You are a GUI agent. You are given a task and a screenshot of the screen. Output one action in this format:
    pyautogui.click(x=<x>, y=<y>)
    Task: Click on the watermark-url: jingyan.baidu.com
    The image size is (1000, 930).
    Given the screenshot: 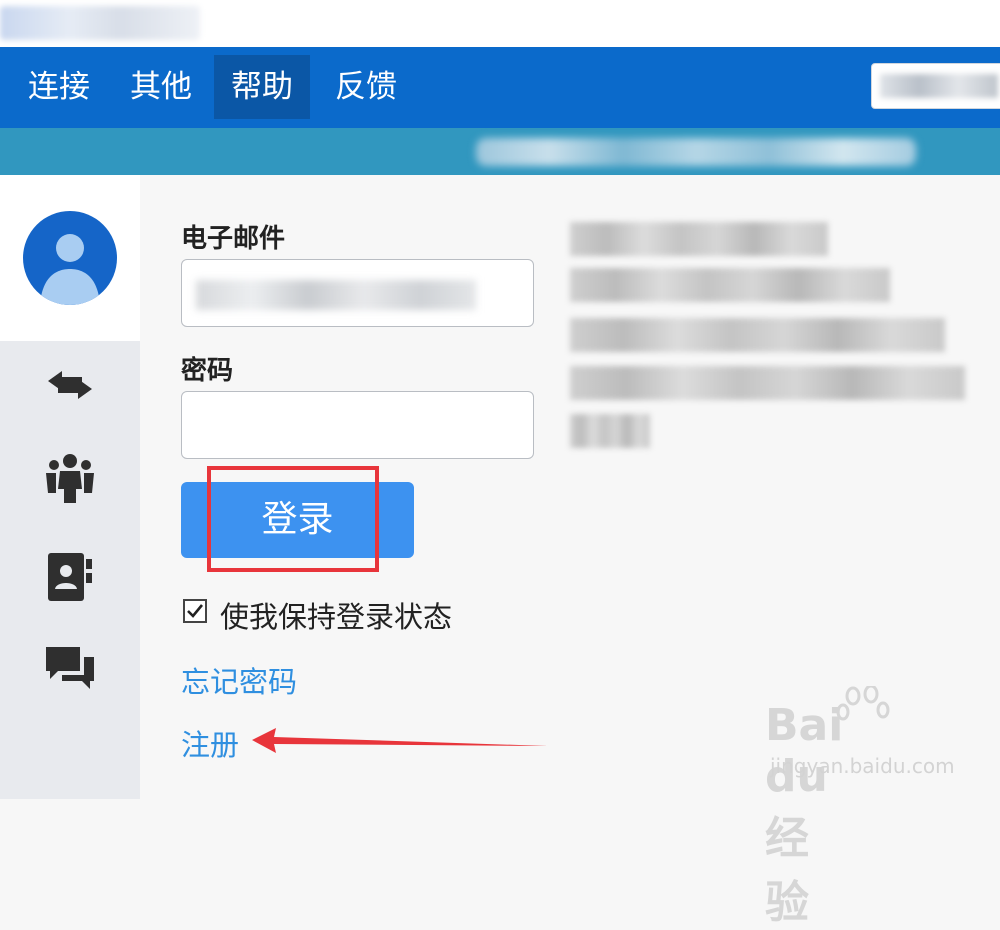 What is the action you would take?
    pyautogui.click(x=862, y=766)
    